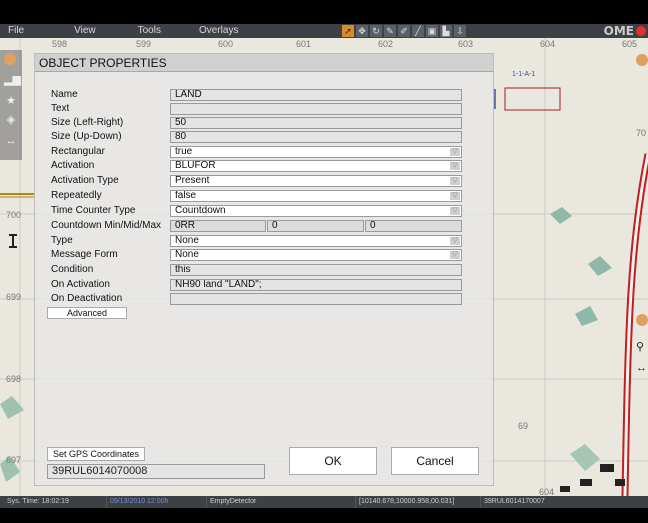  I want to click on grid-label-top: 602, so click(386, 44).